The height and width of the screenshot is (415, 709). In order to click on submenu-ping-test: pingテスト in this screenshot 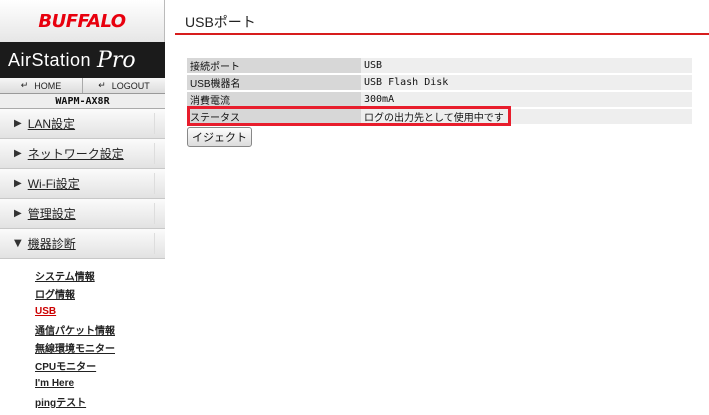, I will do `click(100, 401)`.